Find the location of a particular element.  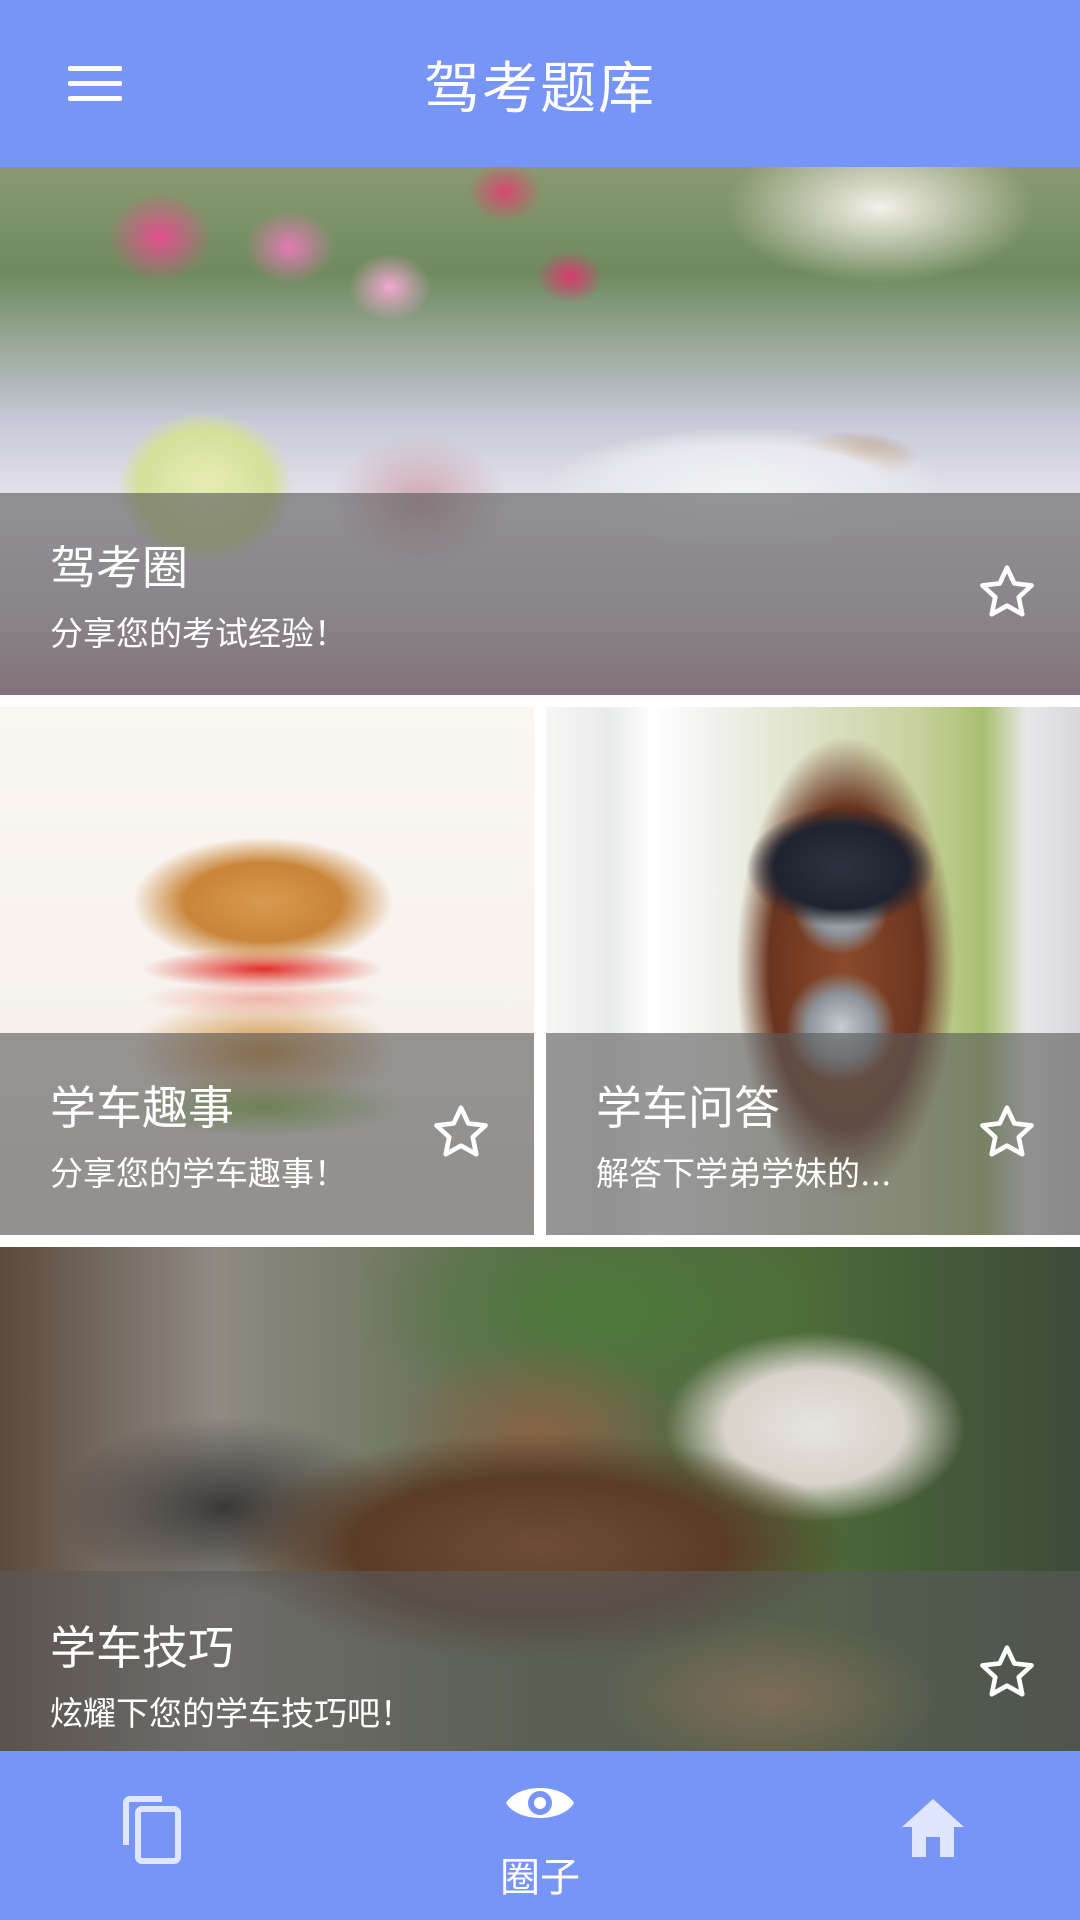

nav-item-quanzi: 圈子 is located at coordinates (540, 1841).